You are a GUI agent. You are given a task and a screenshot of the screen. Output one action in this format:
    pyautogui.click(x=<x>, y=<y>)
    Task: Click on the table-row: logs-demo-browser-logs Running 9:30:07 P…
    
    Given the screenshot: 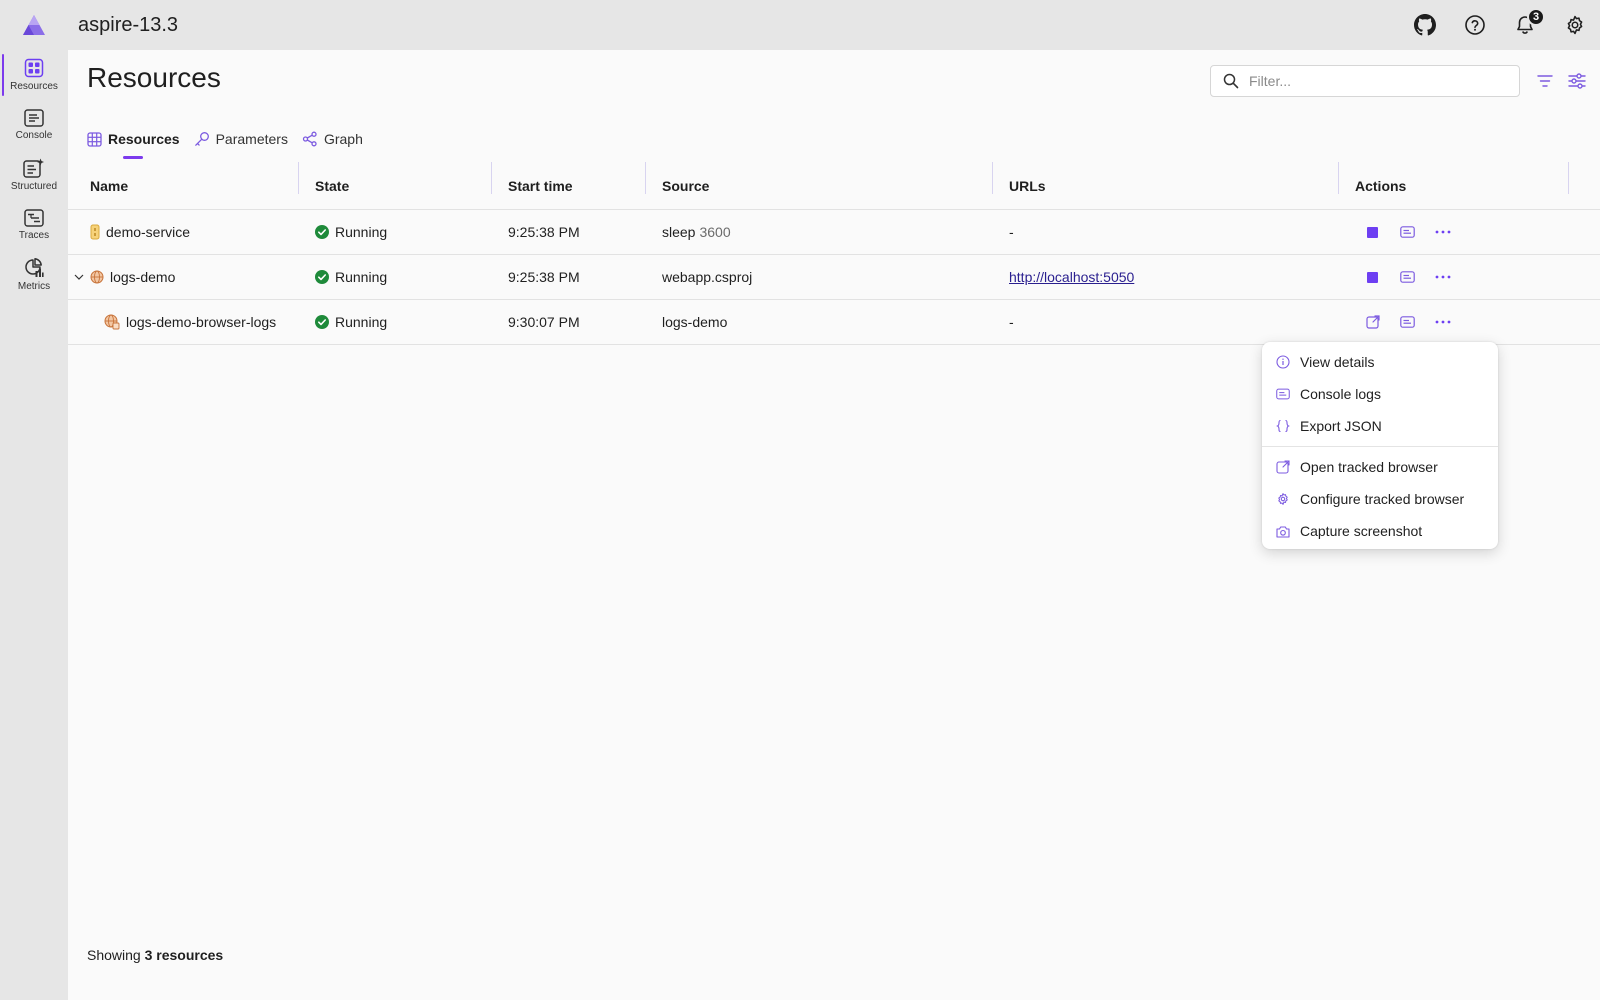 What is the action you would take?
    pyautogui.click(x=834, y=322)
    